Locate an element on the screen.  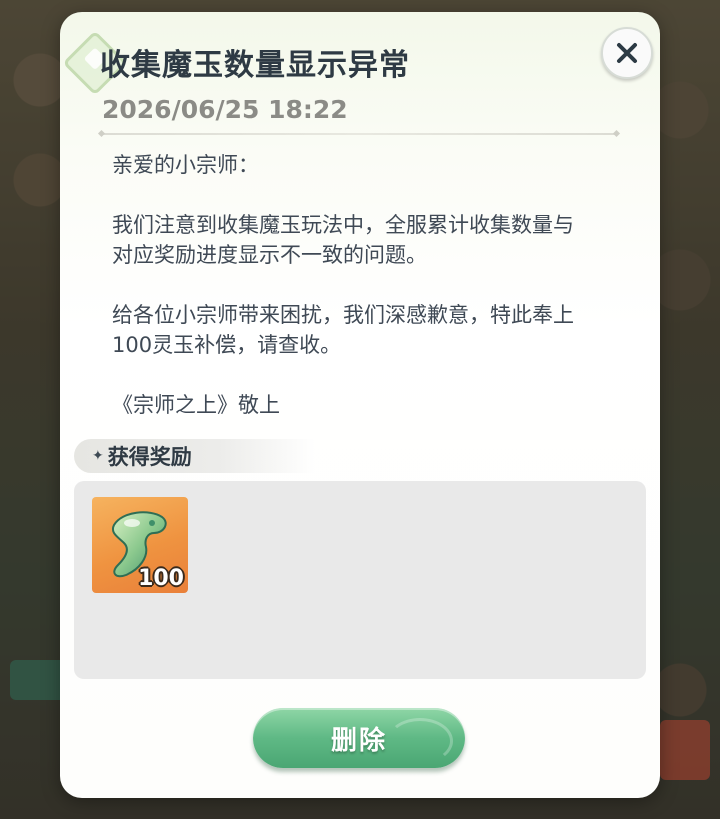
delete-button-label: 删除 is located at coordinates (358, 740).